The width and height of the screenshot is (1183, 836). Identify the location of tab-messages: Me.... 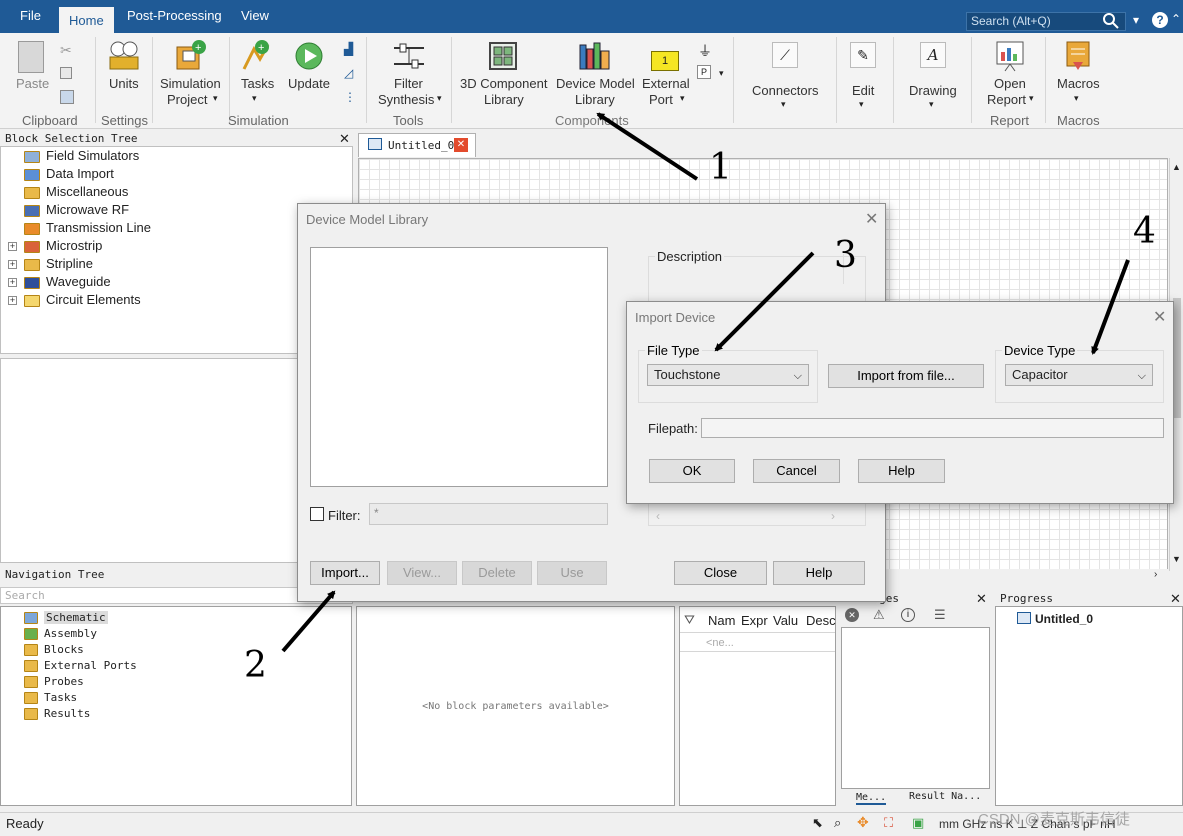
(871, 798).